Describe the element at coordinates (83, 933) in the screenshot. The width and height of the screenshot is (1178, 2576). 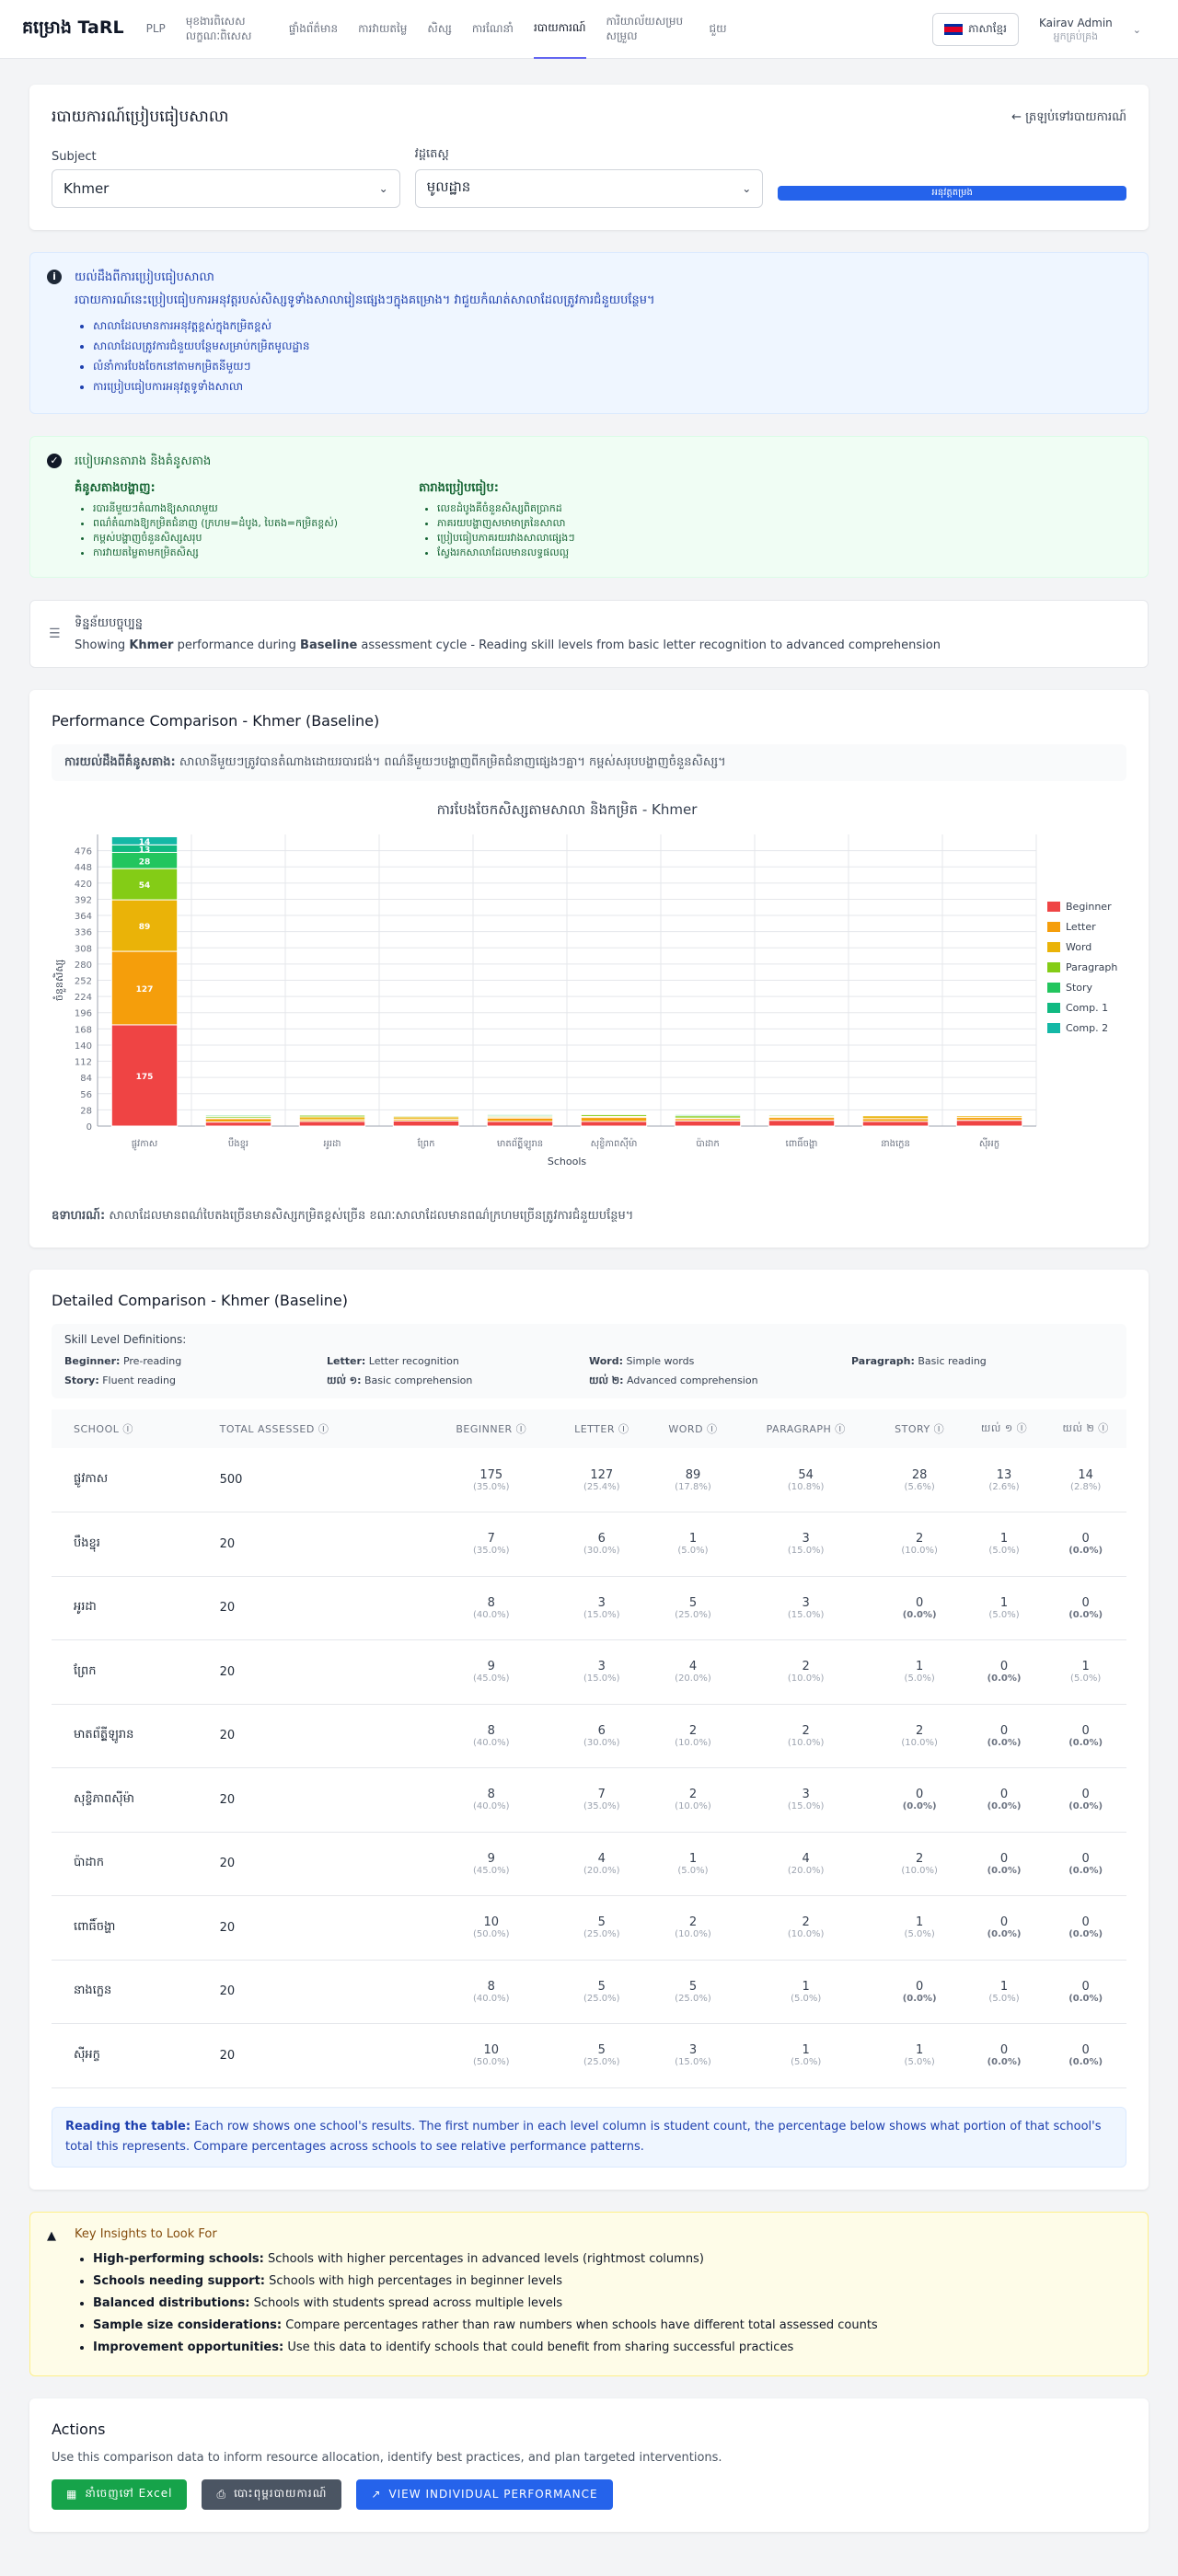
I see `y-tick-label: 336` at that location.